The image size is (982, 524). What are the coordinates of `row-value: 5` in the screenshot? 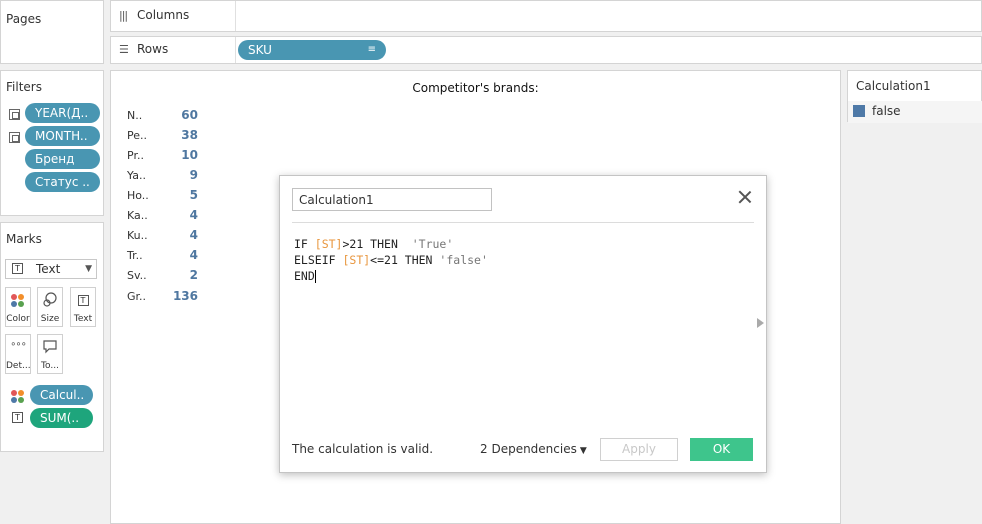 It's located at (178, 195).